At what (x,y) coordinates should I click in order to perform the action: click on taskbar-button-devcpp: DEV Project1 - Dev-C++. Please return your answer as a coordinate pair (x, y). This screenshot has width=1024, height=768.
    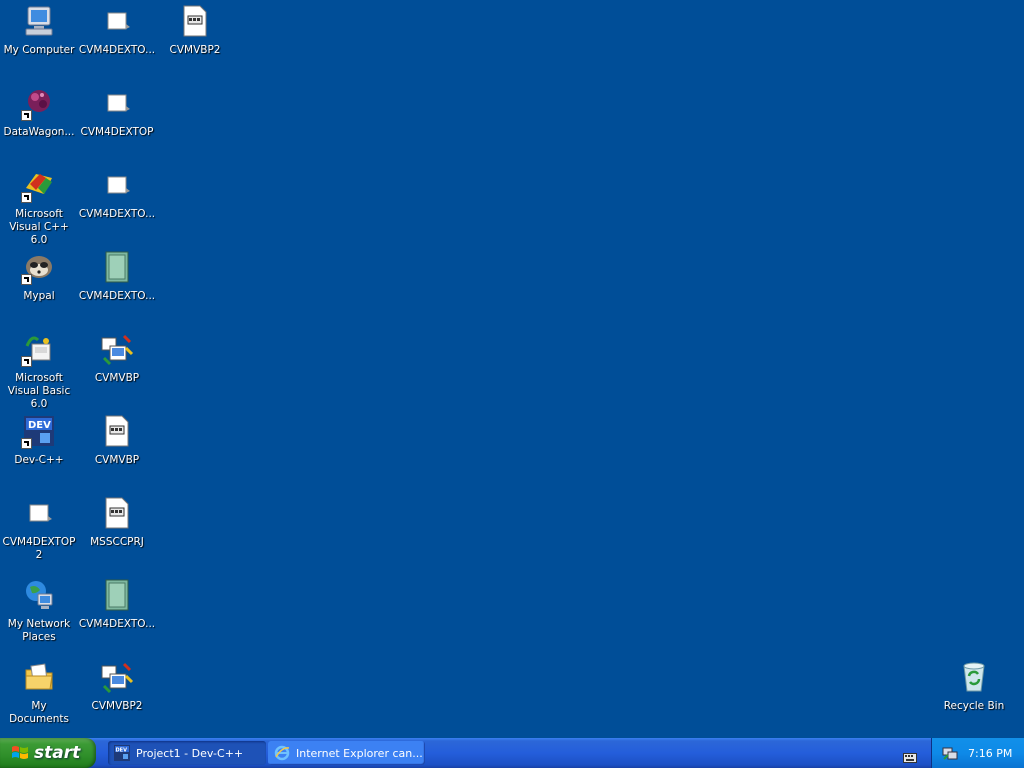
    Looking at the image, I should click on (187, 753).